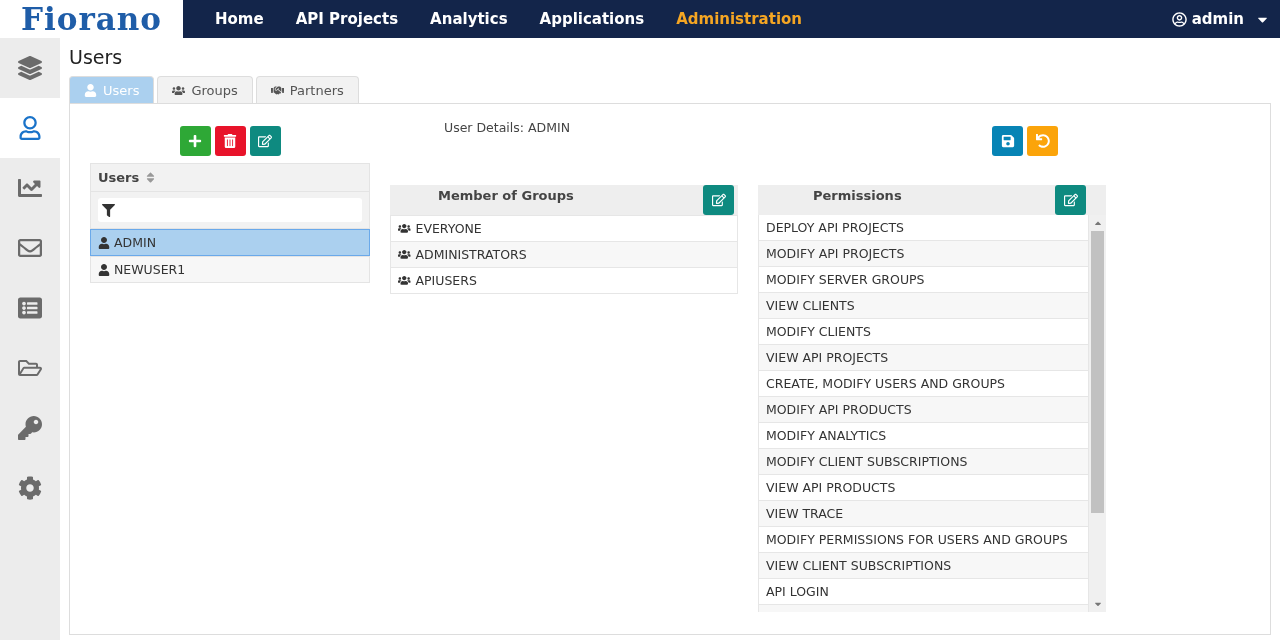 This screenshot has height=640, width=1280. What do you see at coordinates (923, 462) in the screenshot?
I see `permission-row: MODIFY CLIENT SUBSCRIPTIONS` at bounding box center [923, 462].